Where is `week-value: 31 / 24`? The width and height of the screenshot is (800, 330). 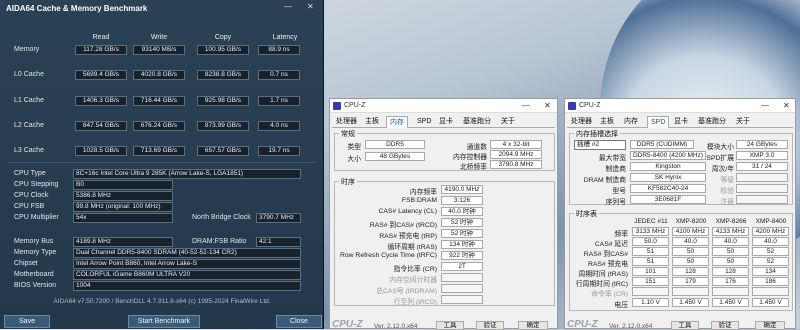
week-value: 31 / 24 is located at coordinates (762, 166).